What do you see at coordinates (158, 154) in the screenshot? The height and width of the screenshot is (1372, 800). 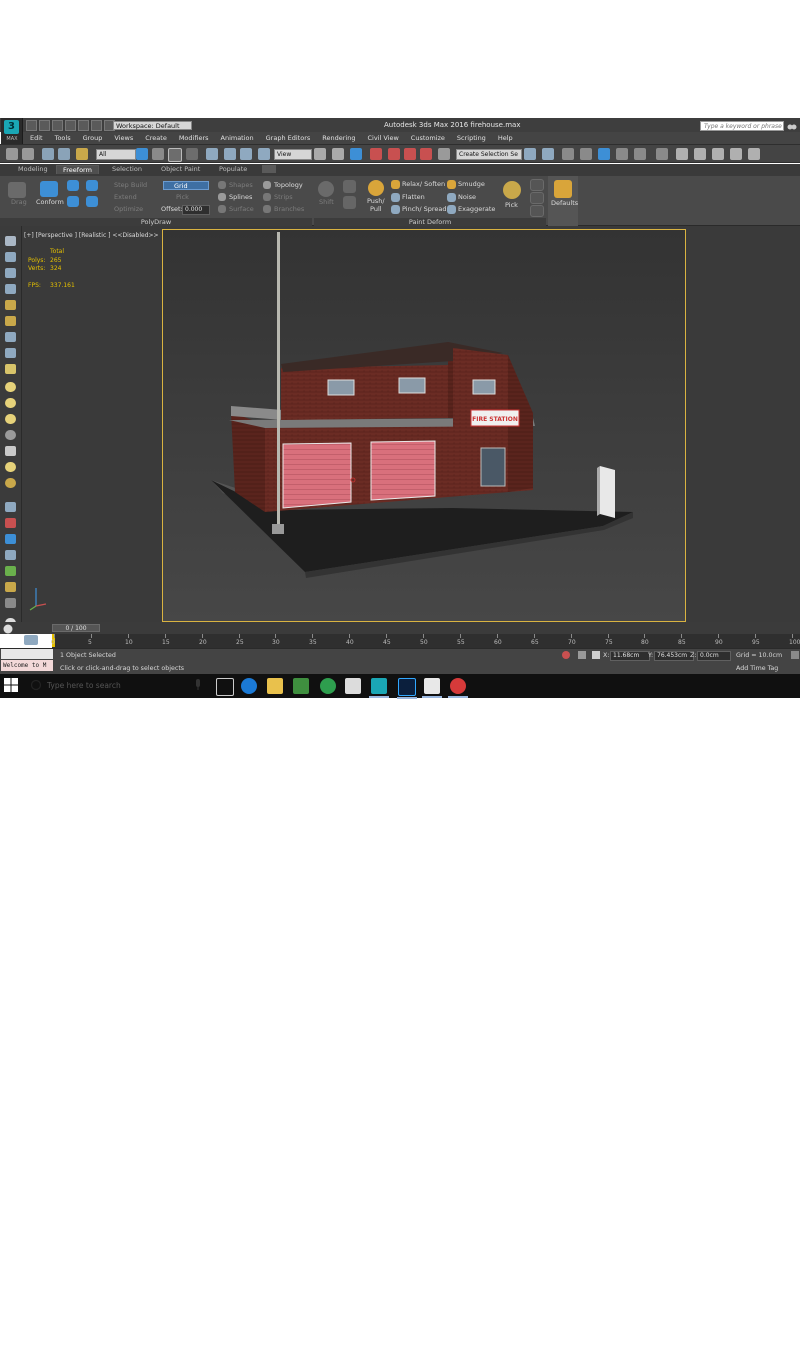 I see `select-by-name-icon` at bounding box center [158, 154].